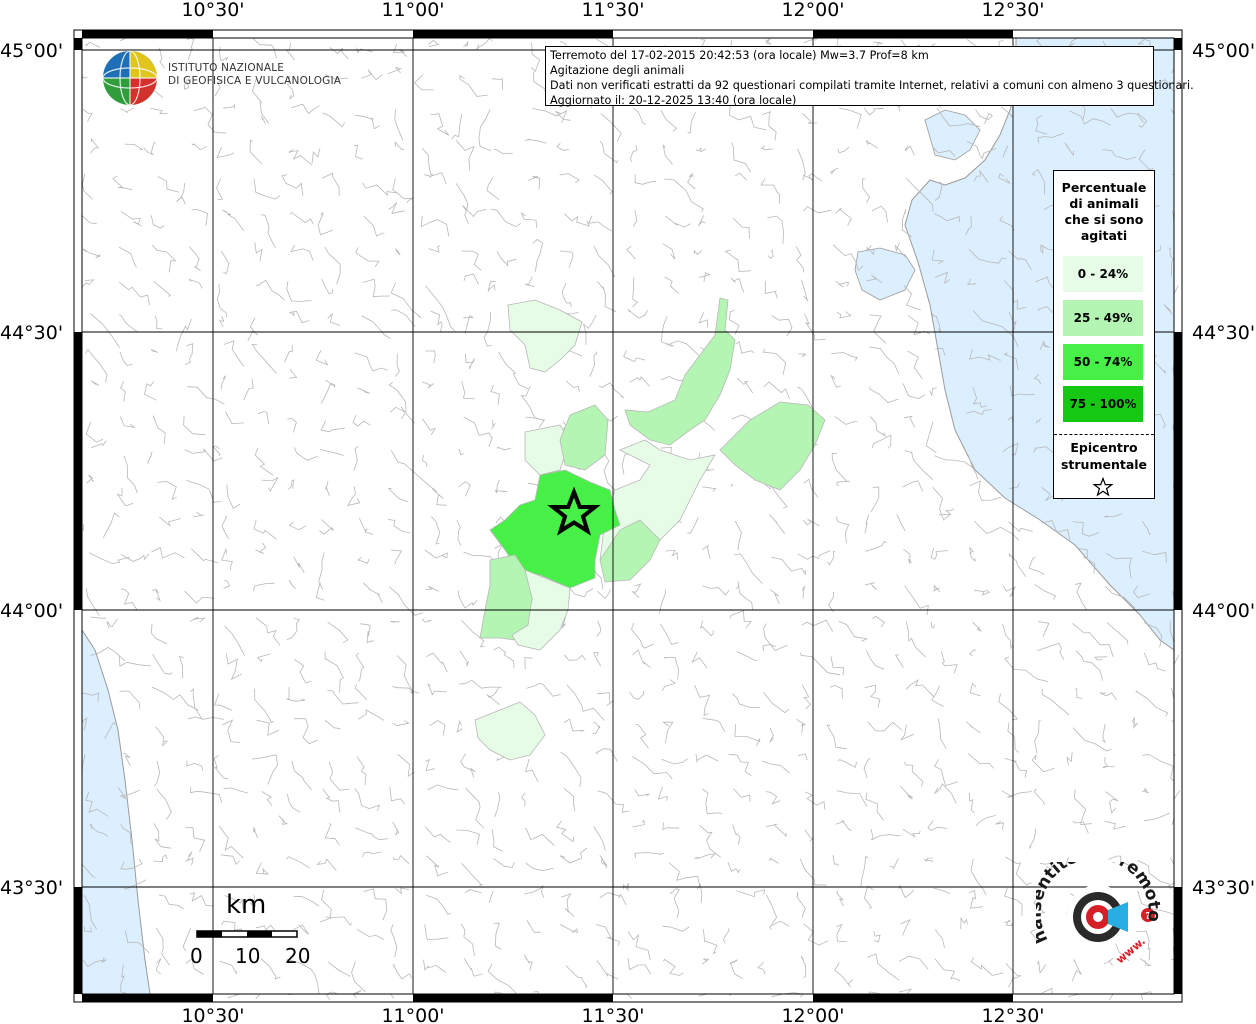 The image size is (1256, 1024). What do you see at coordinates (812, 10) in the screenshot?
I see `lon-label-top: 12°00'` at bounding box center [812, 10].